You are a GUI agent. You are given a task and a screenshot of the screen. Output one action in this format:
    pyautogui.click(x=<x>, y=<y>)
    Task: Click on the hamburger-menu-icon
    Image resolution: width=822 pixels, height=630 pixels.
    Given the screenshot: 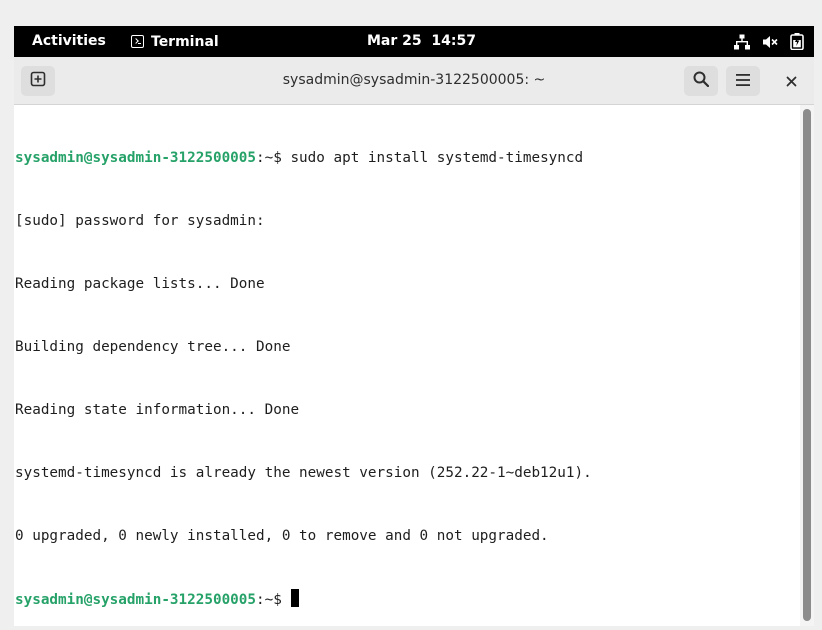 What is the action you would take?
    pyautogui.click(x=743, y=81)
    